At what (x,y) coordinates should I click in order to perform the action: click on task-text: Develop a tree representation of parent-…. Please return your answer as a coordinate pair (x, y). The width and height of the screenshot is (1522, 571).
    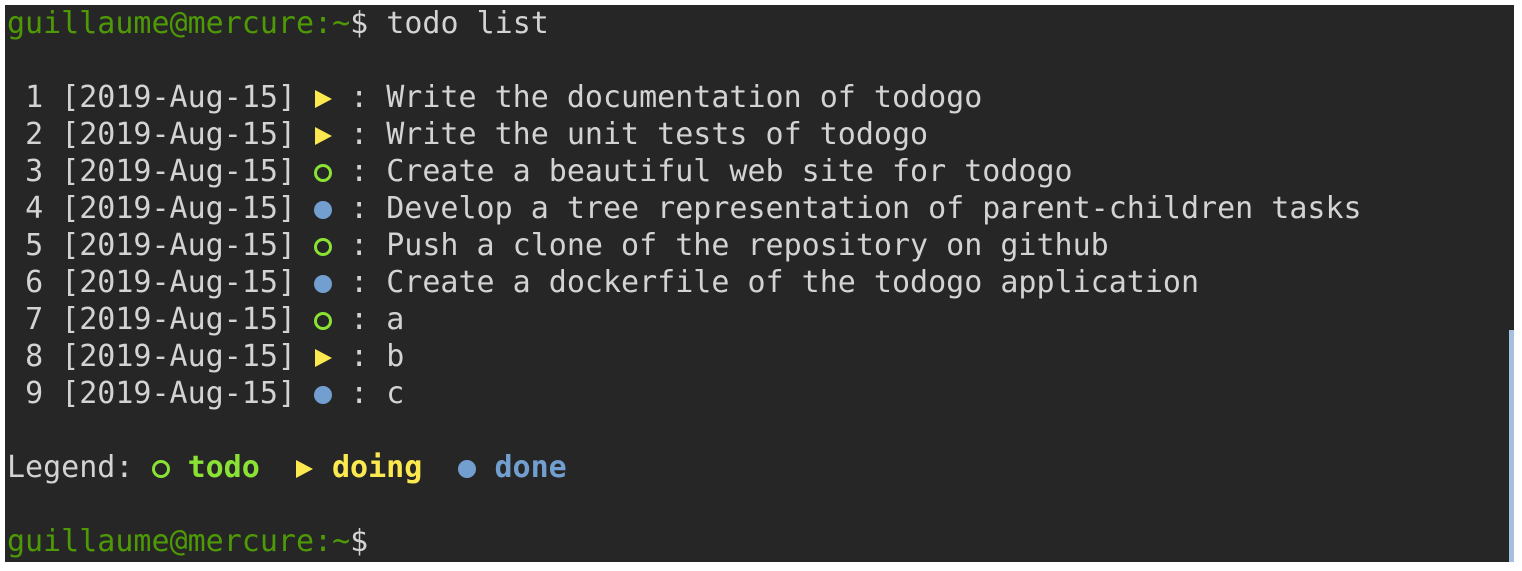
    Looking at the image, I should click on (874, 208).